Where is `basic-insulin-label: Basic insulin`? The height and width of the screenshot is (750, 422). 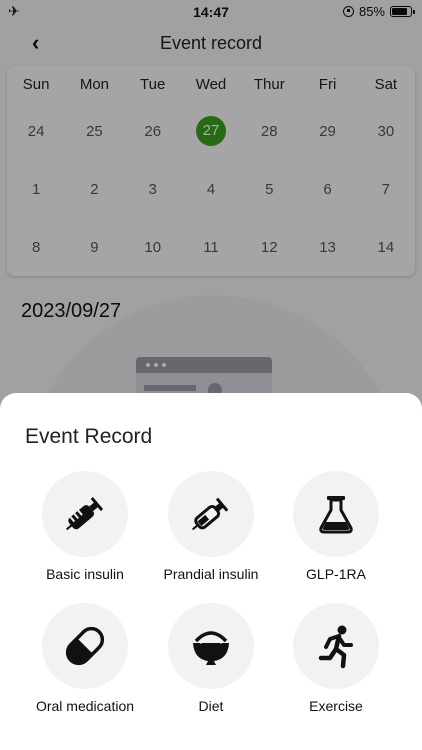 basic-insulin-label: Basic insulin is located at coordinates (85, 574).